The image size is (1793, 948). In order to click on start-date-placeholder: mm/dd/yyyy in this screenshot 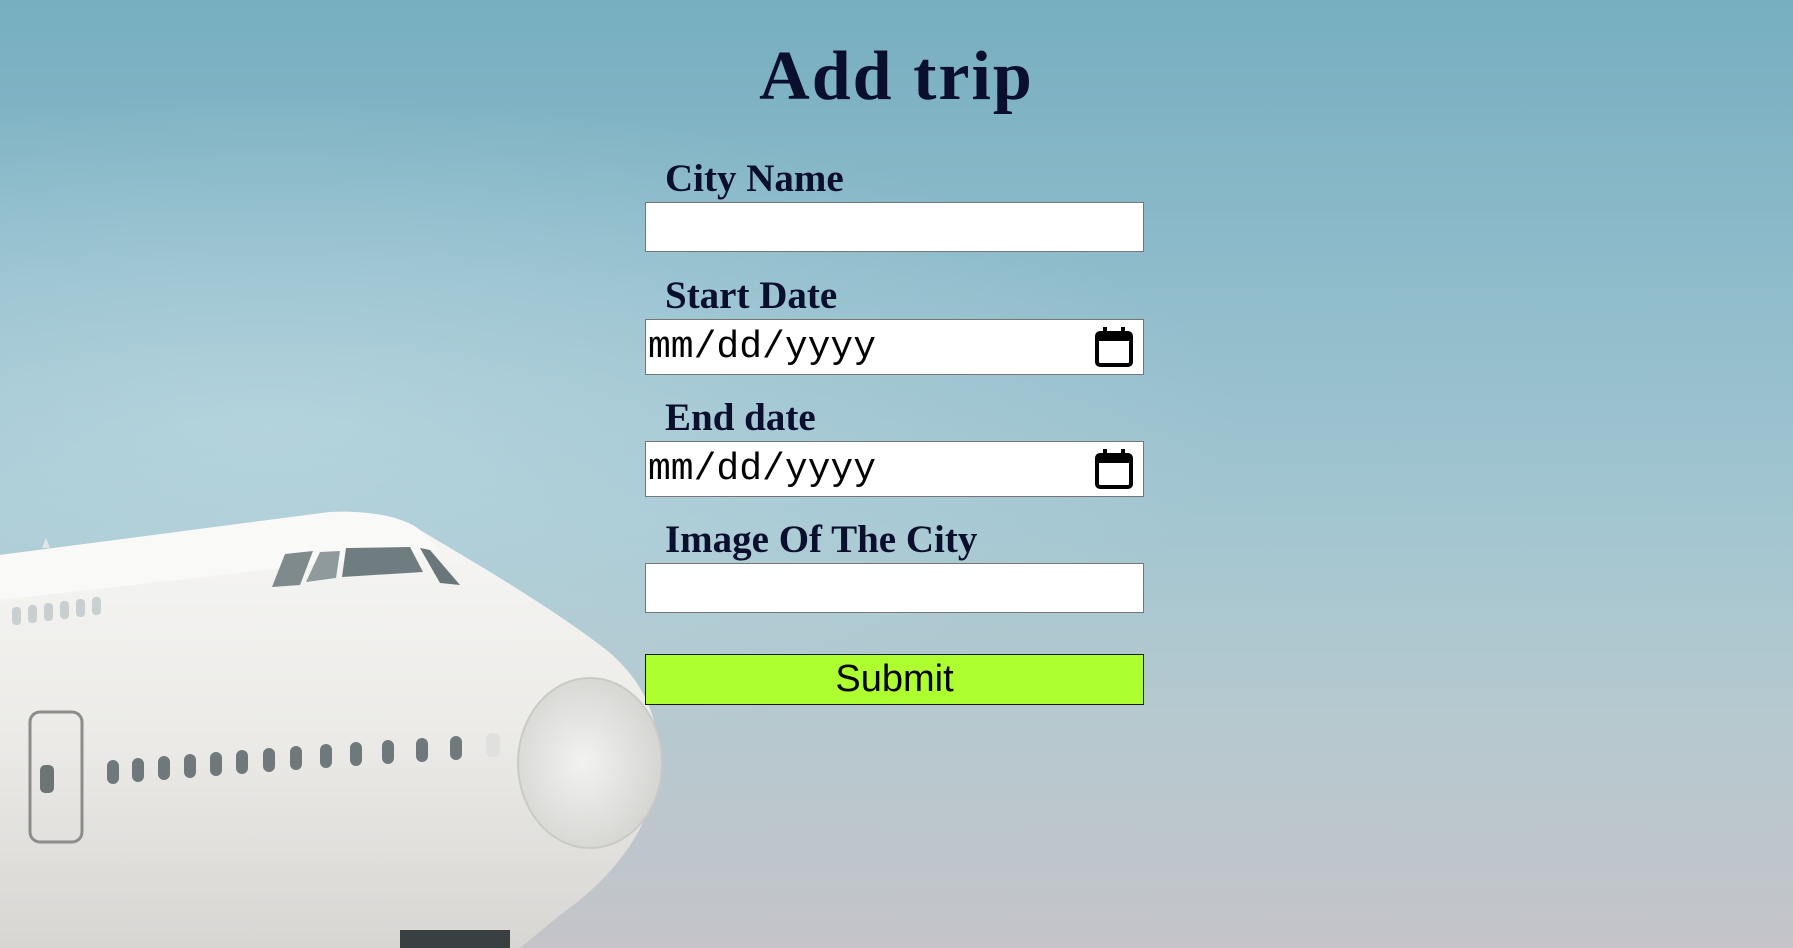, I will do `click(762, 347)`.